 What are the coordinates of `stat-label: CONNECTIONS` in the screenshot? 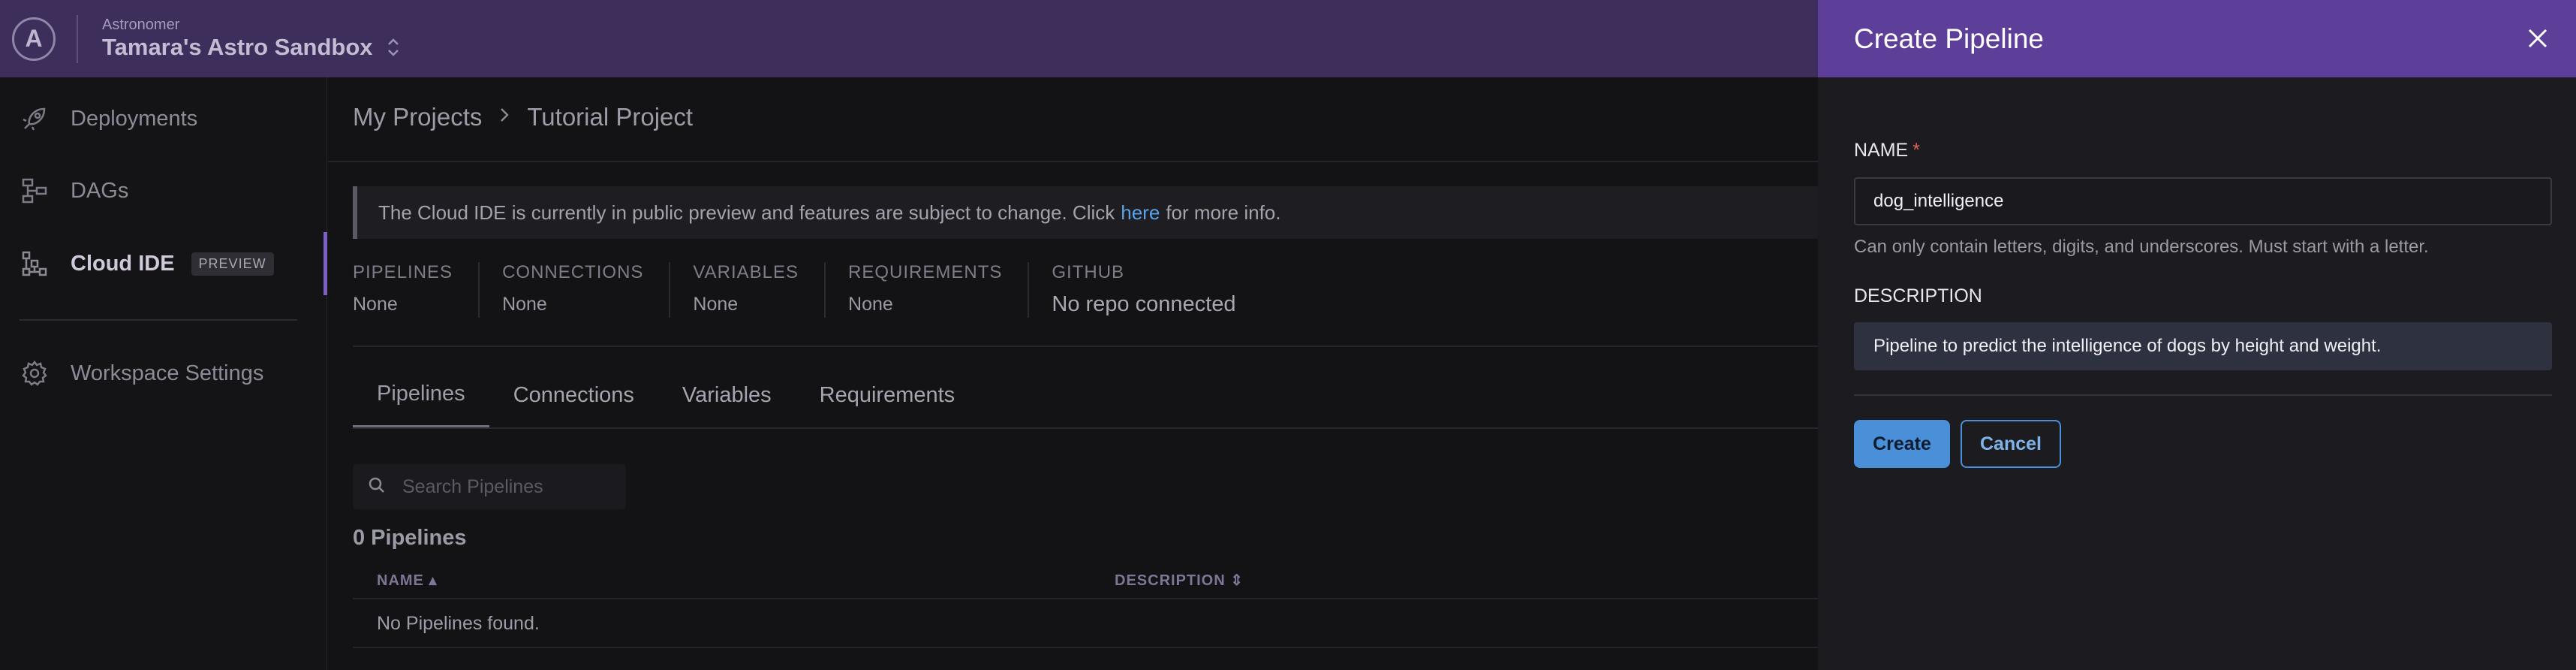 It's located at (573, 272).